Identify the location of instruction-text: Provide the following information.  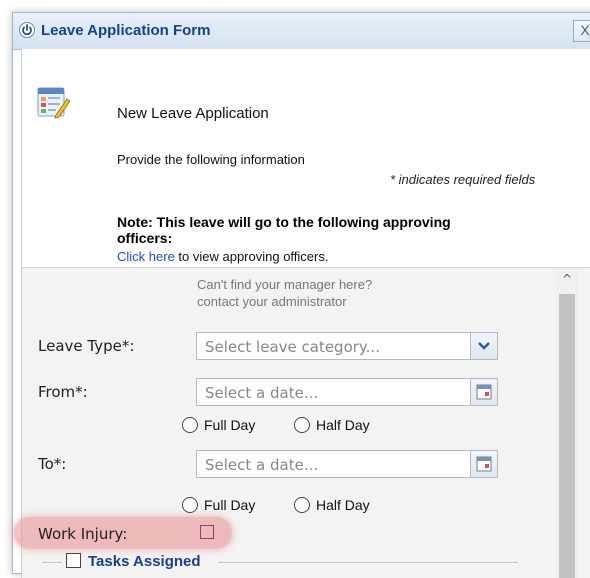
(211, 159).